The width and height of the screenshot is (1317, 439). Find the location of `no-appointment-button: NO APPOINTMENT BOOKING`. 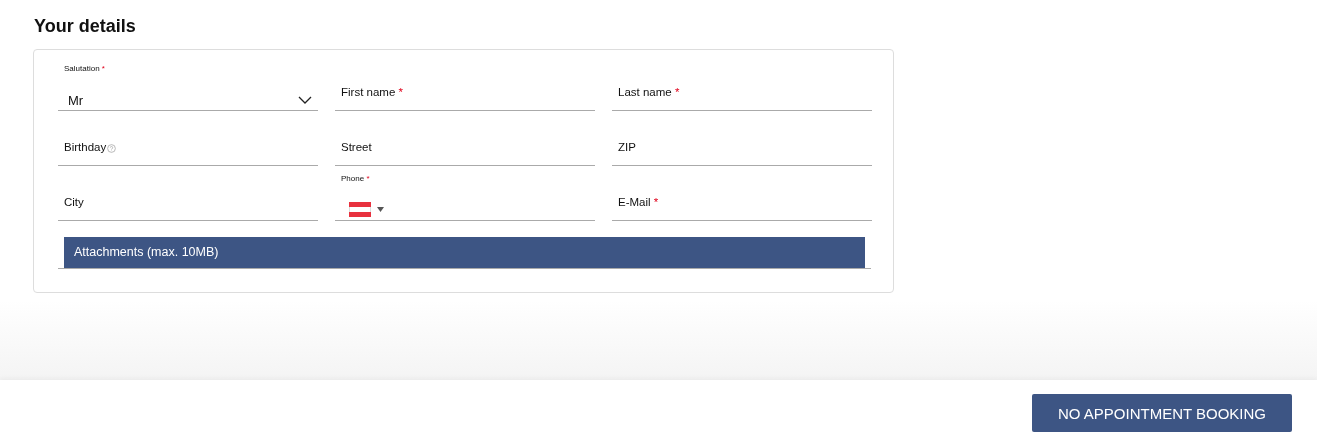

no-appointment-button: NO APPOINTMENT BOOKING is located at coordinates (1162, 413).